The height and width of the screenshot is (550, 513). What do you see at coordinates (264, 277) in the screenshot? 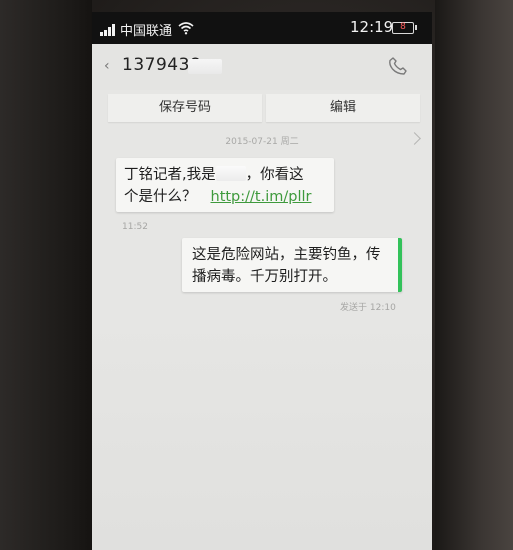
I see `outgoing-line-2: 播病毒。千万别打开。` at bounding box center [264, 277].